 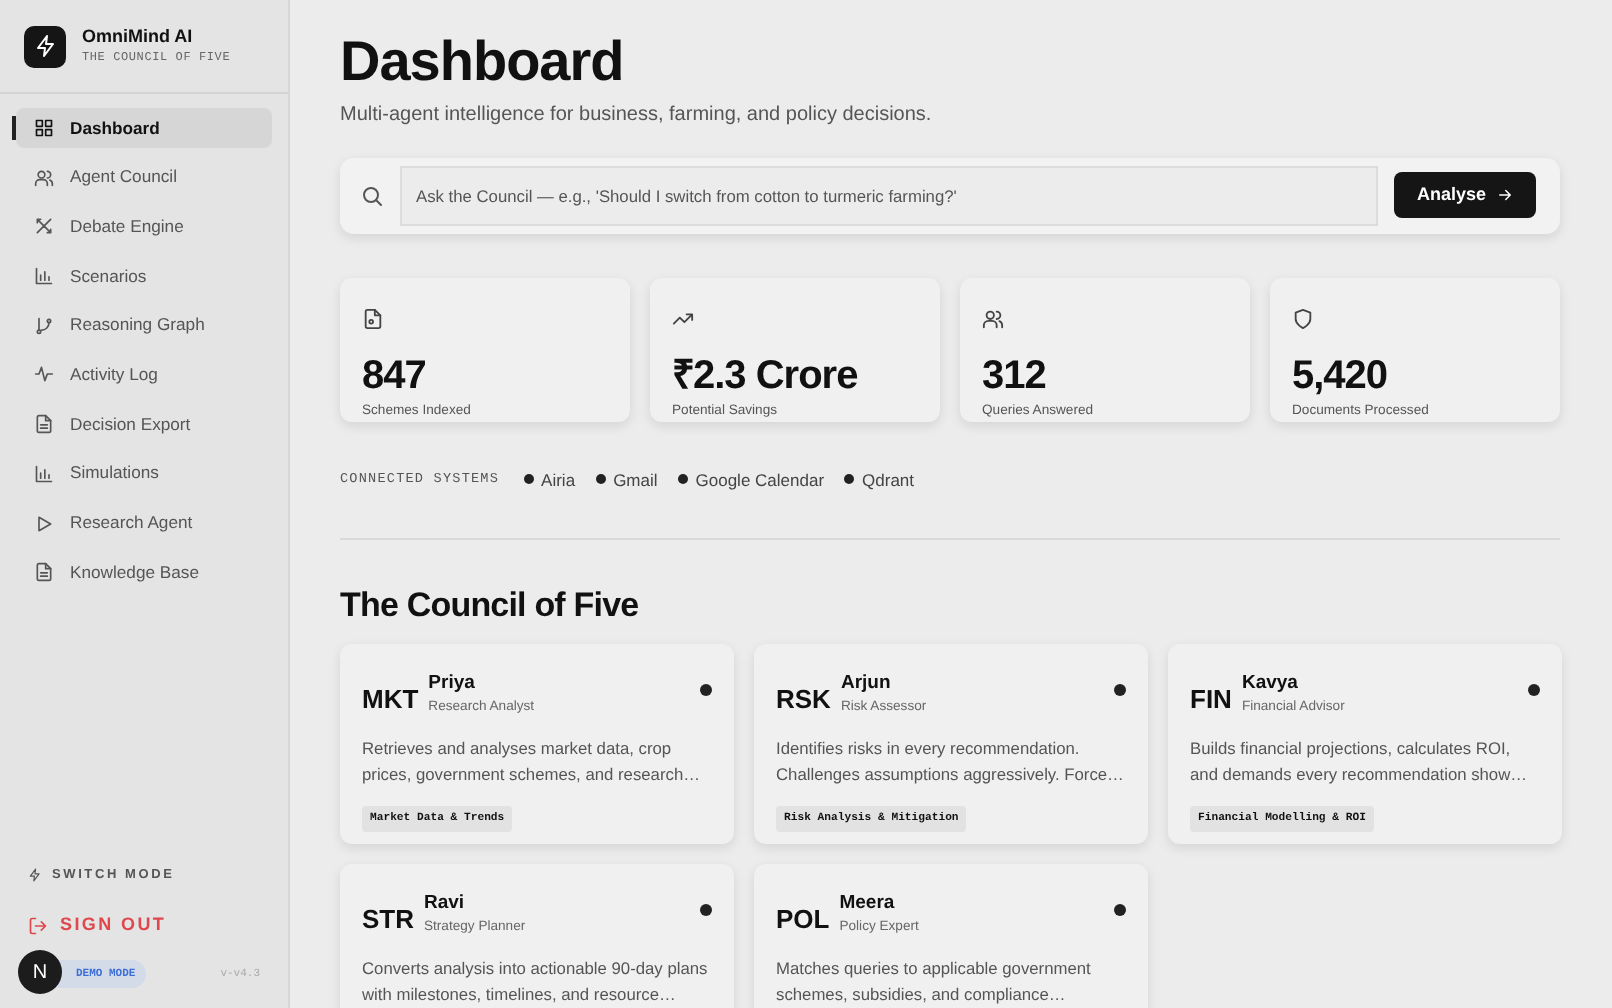 I want to click on lightning-icon, so click(x=35, y=874).